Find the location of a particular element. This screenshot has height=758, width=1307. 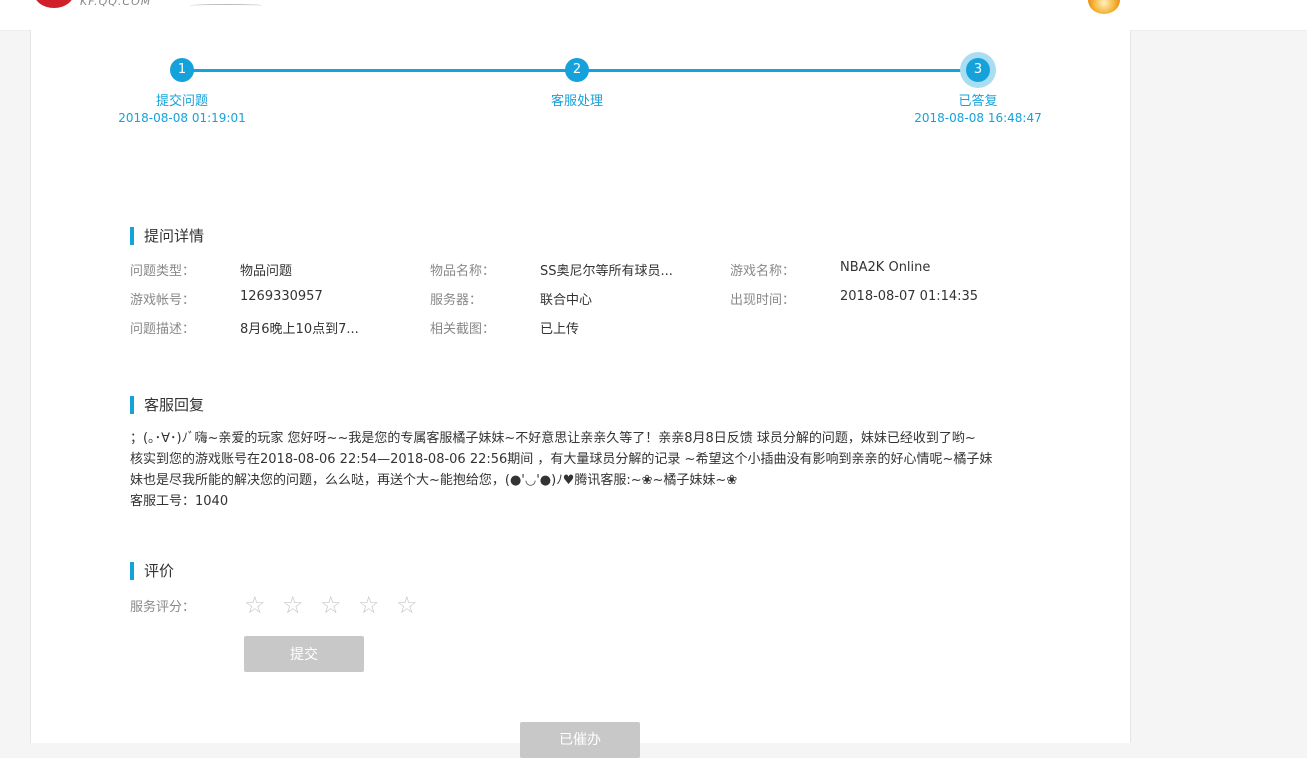

step-2-label: 客服处理 is located at coordinates (576, 101).